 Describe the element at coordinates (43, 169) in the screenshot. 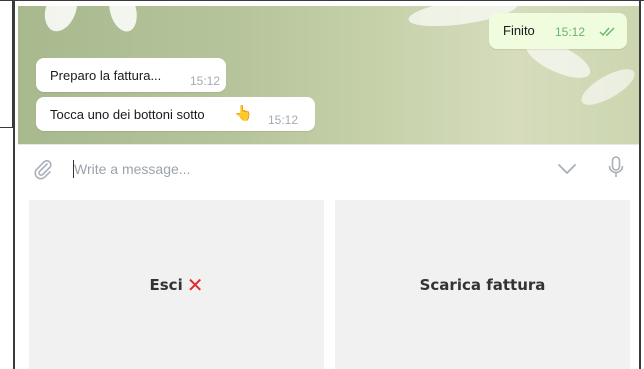

I see `paperclip-icon` at that location.